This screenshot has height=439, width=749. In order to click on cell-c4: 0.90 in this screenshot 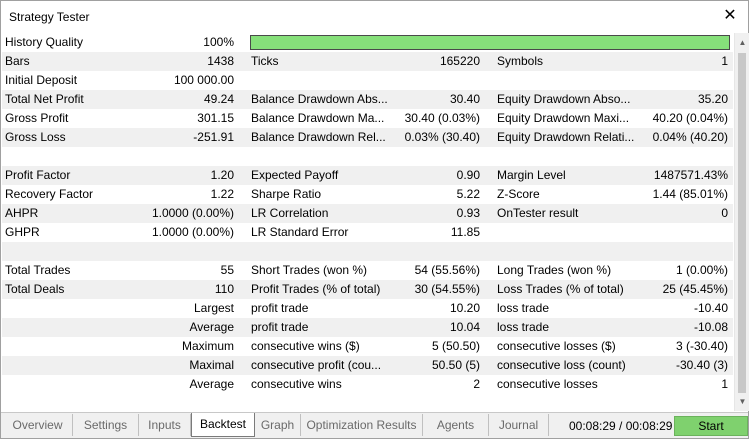, I will do `click(468, 175)`.